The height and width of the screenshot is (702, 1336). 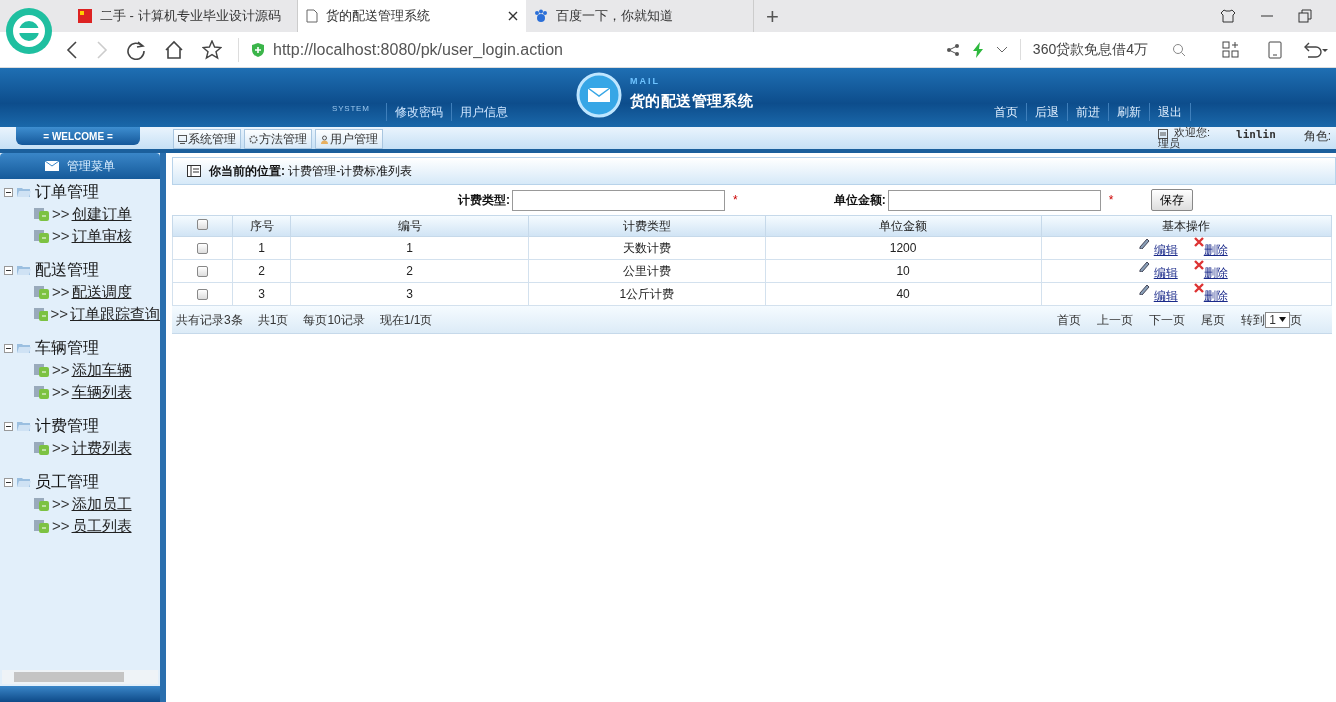 What do you see at coordinates (1305, 16) in the screenshot?
I see `restore-icon` at bounding box center [1305, 16].